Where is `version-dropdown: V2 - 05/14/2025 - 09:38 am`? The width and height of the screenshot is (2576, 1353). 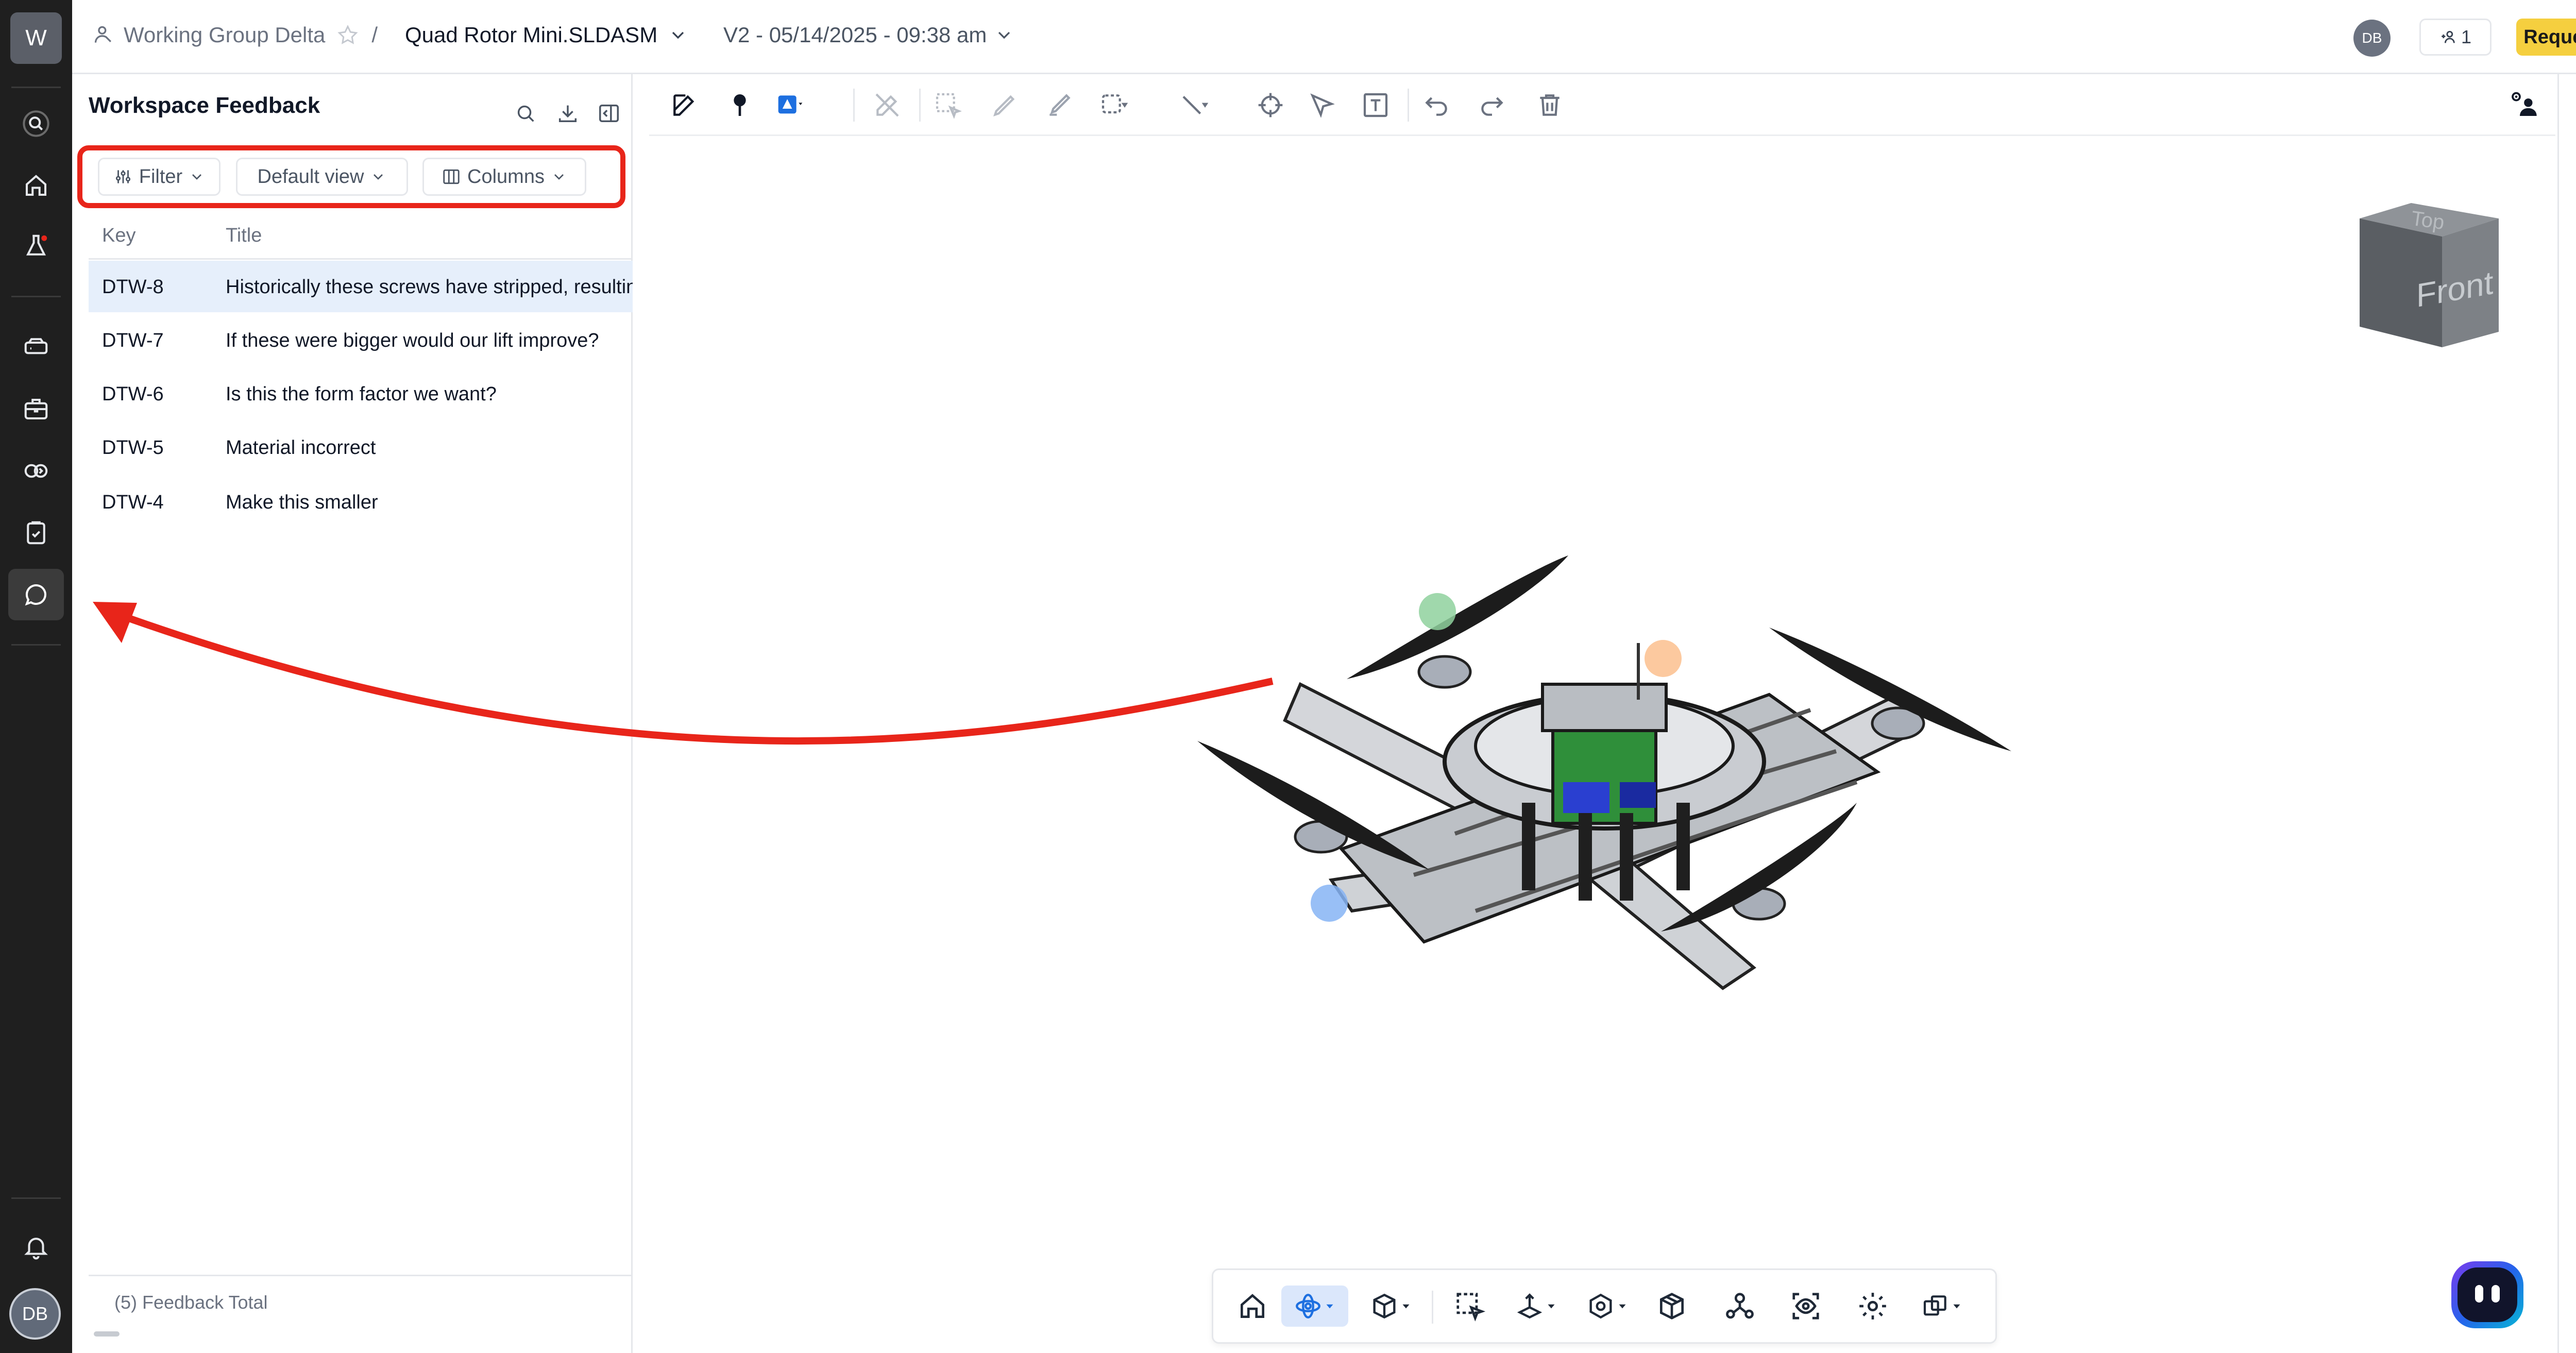 version-dropdown: V2 - 05/14/2025 - 09:38 am is located at coordinates (868, 35).